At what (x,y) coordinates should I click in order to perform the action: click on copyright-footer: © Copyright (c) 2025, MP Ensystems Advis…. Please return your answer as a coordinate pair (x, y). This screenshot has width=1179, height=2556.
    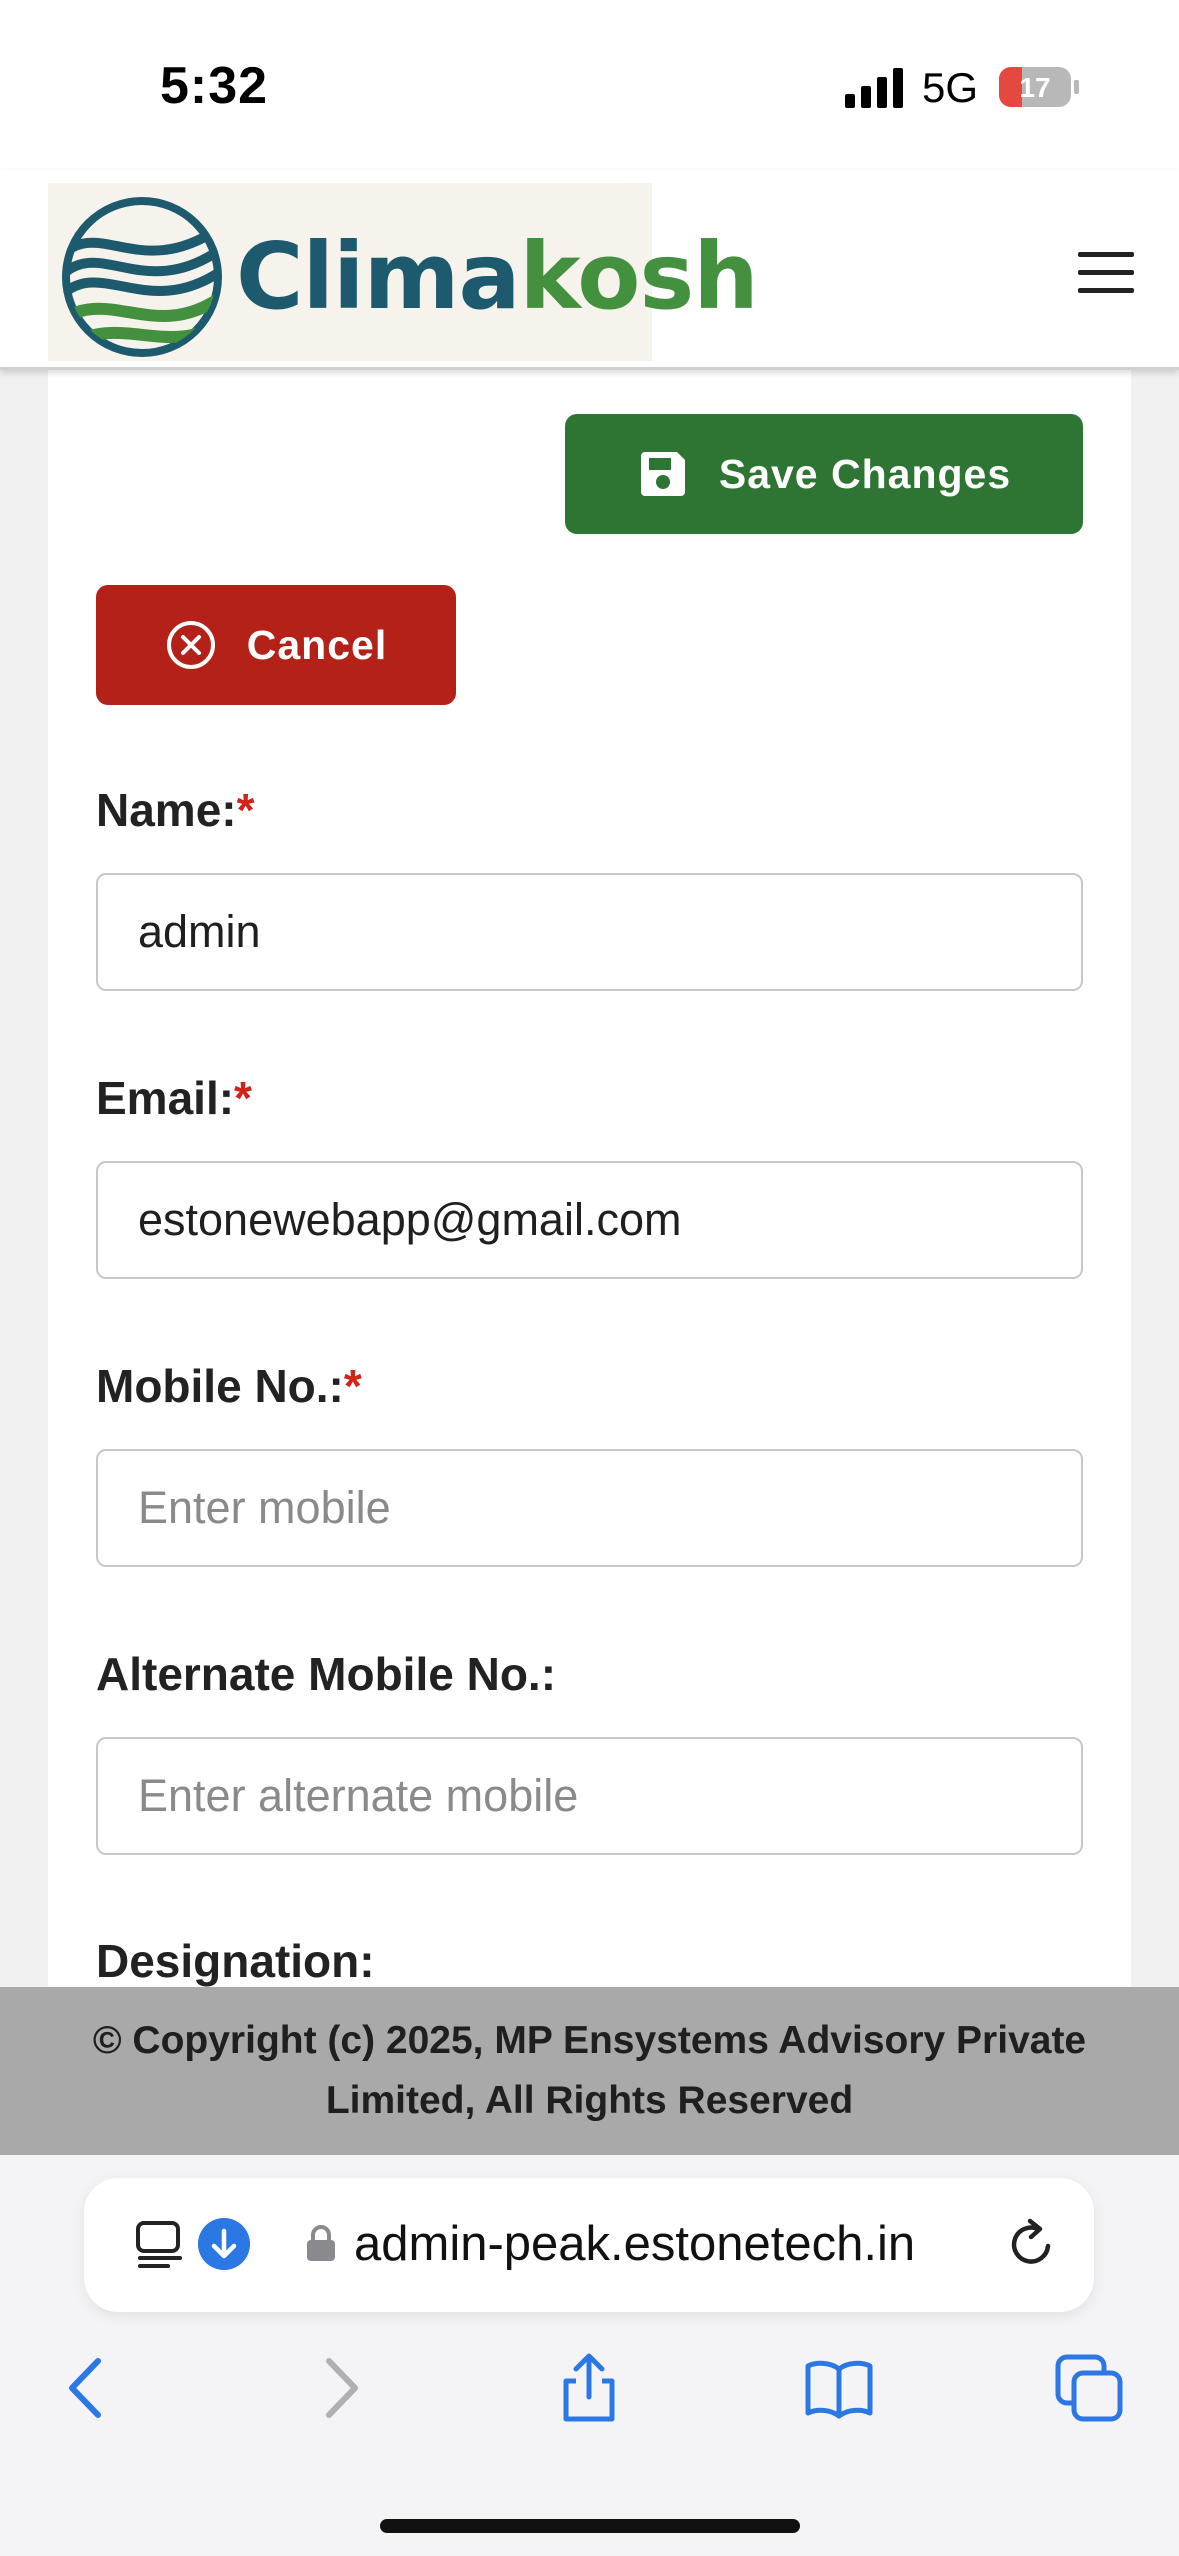
    Looking at the image, I should click on (589, 2071).